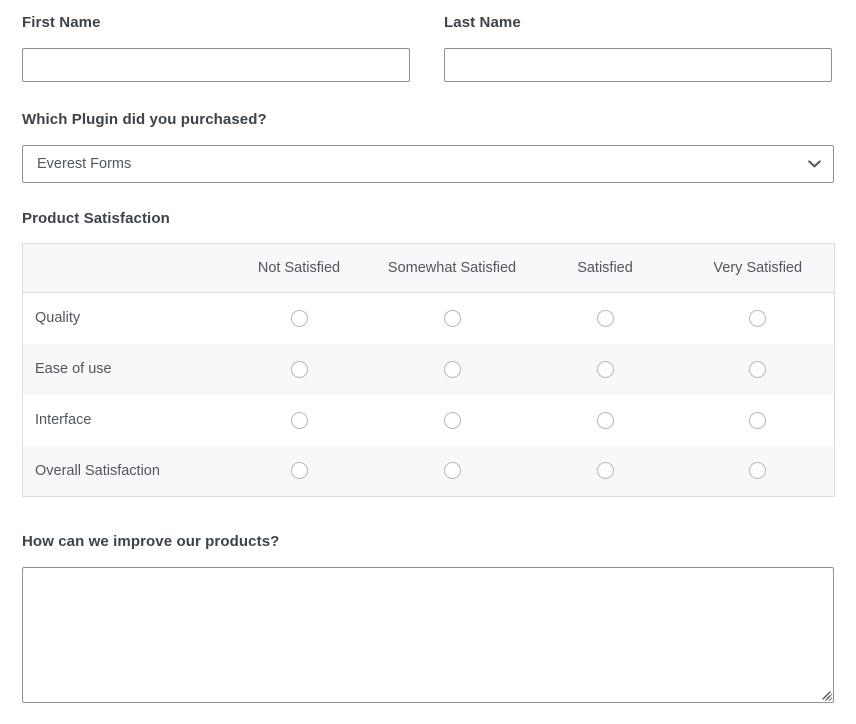  What do you see at coordinates (61, 22) in the screenshot?
I see `first-name-label: First Name` at bounding box center [61, 22].